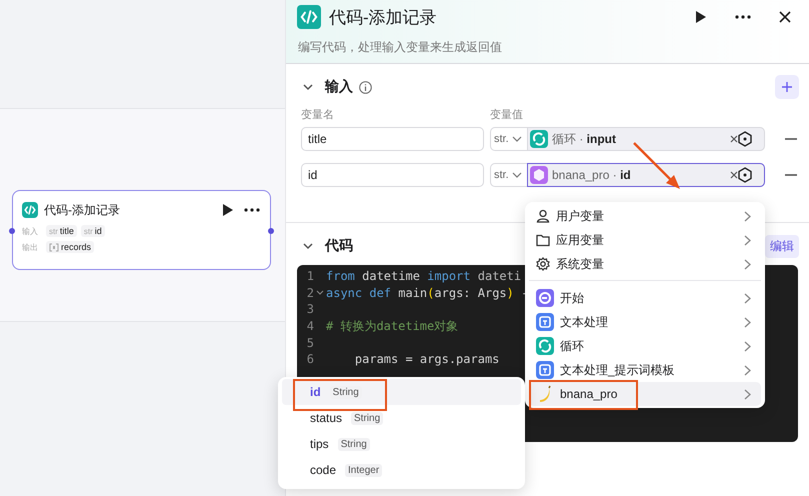  I want to click on output-port, so click(271, 231).